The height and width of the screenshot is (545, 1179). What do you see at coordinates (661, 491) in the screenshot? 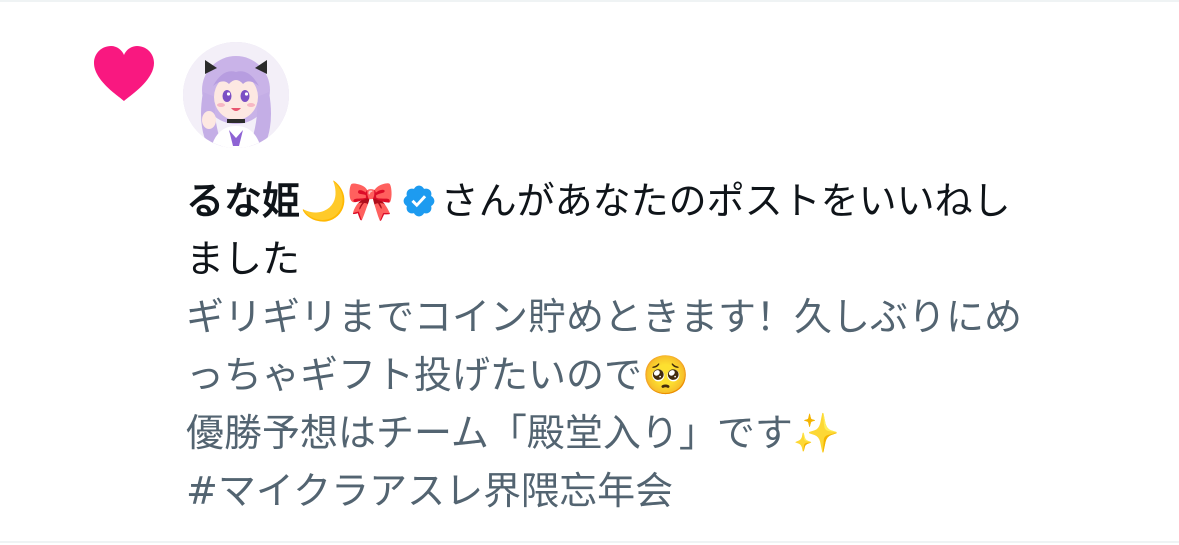
I see `hashtag-link: #マイクラアスレ界隈忘年会` at bounding box center [661, 491].